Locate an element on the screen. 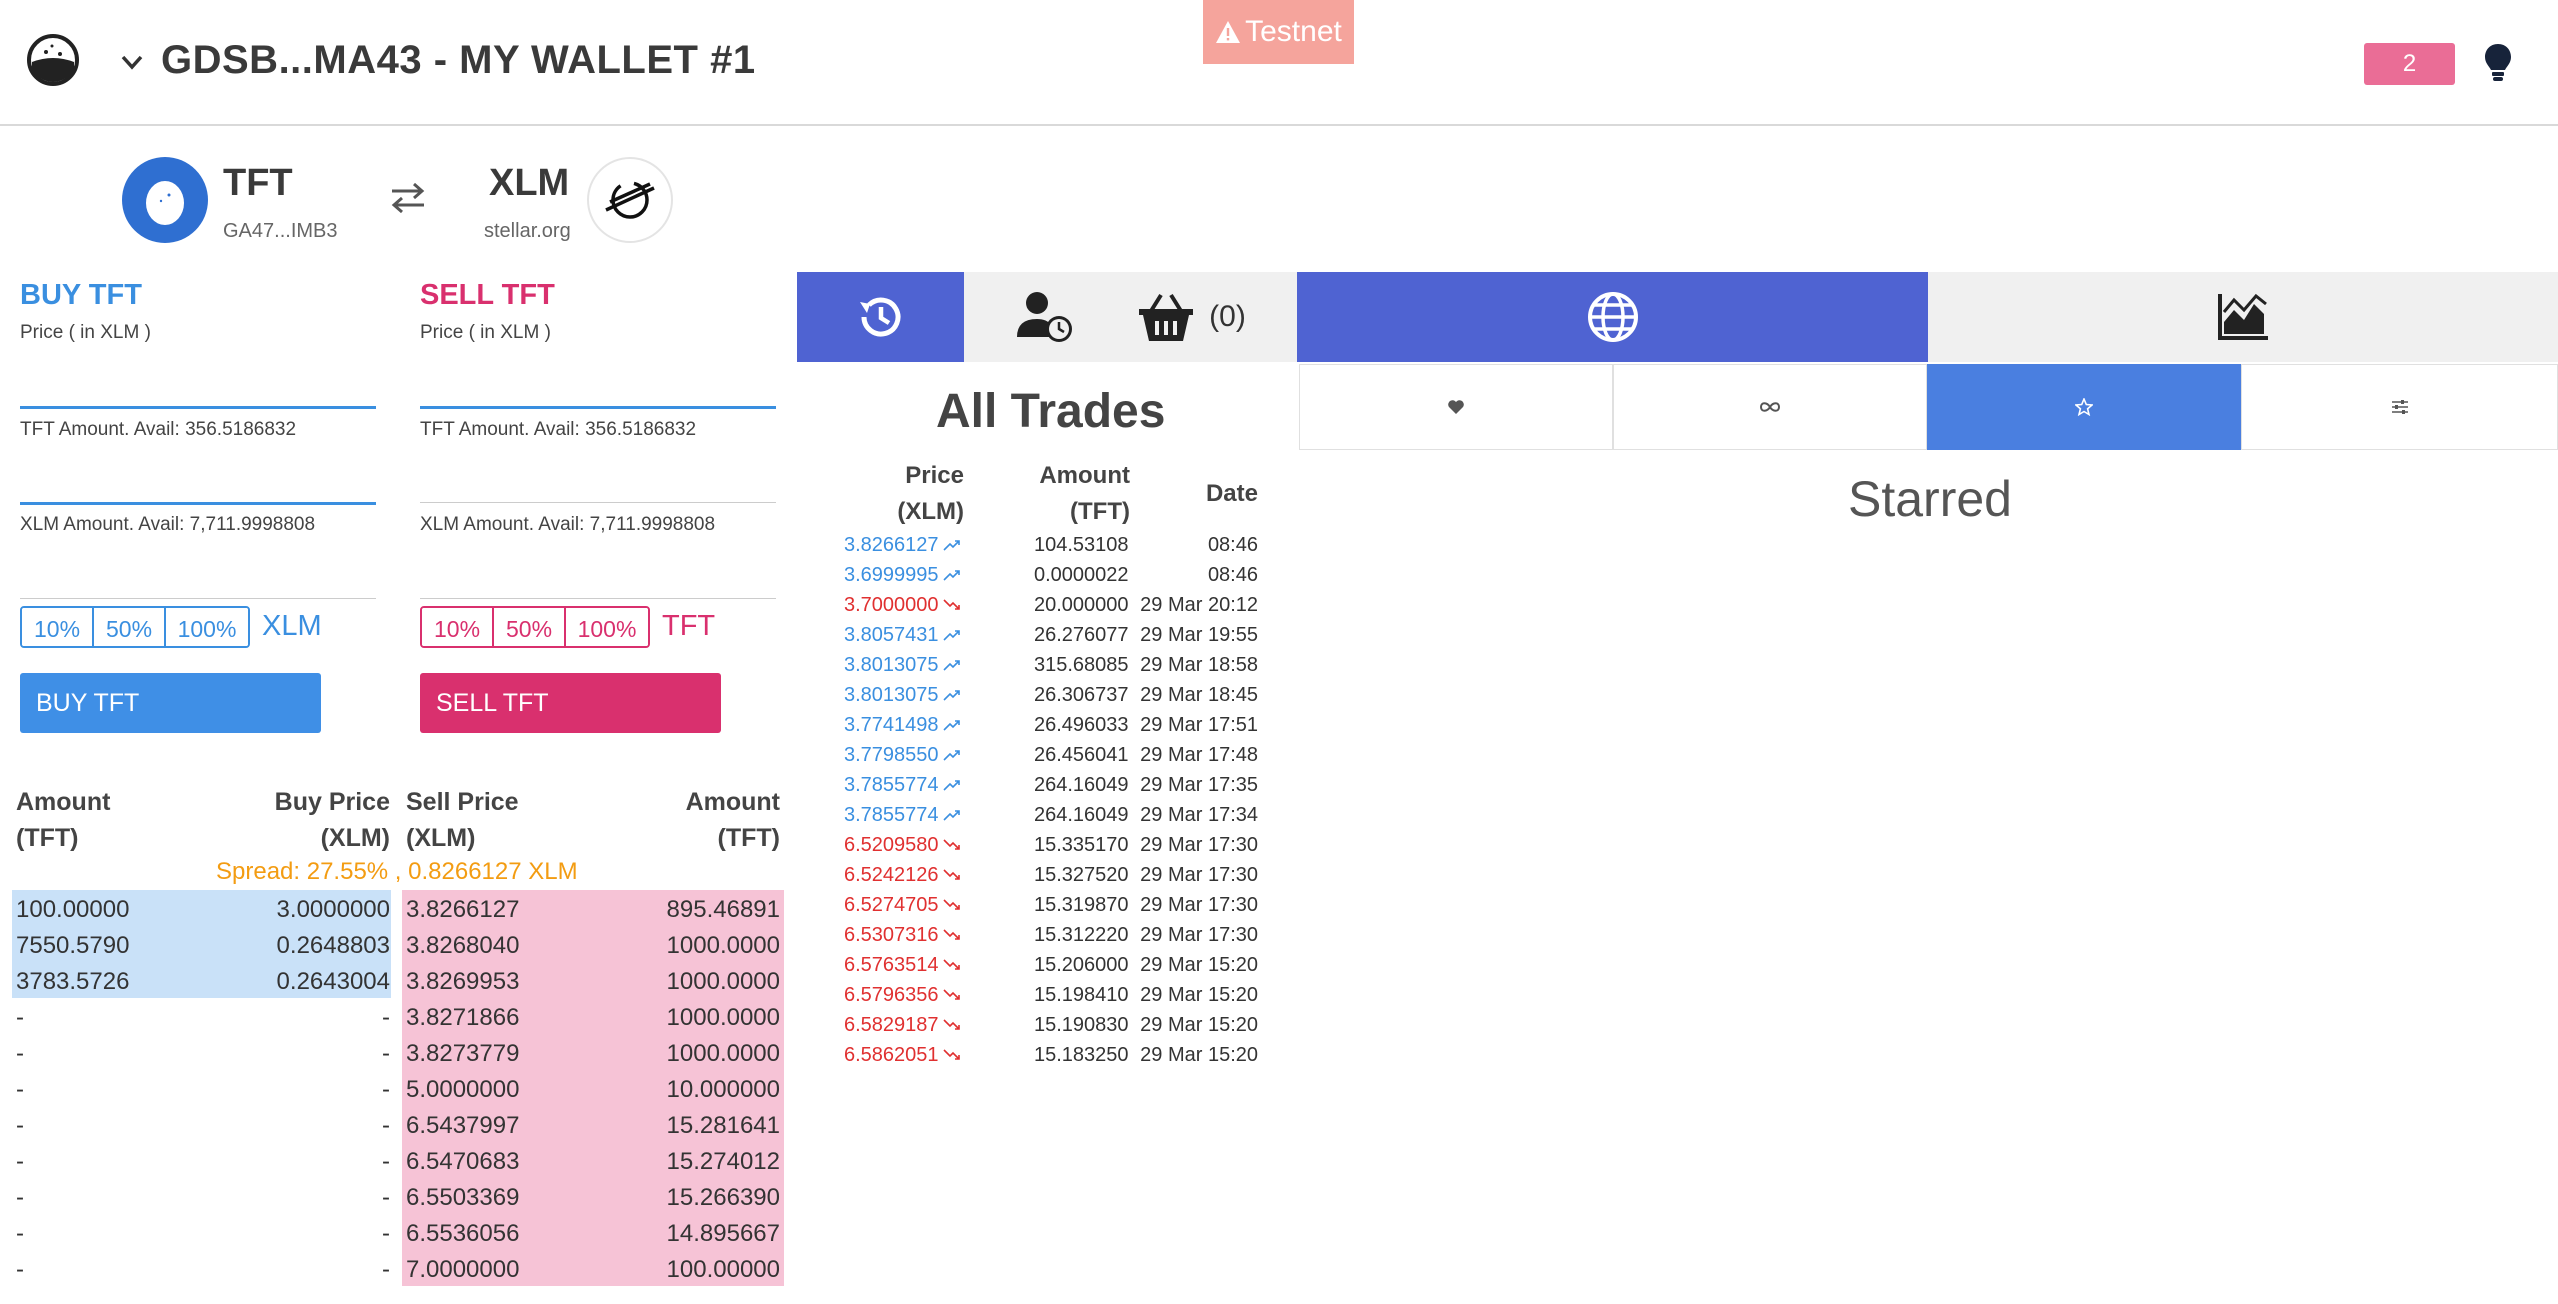  orderbook-row: 3783.5726 0.2643004 3.8269953 1000.0000 is located at coordinates (400, 982).